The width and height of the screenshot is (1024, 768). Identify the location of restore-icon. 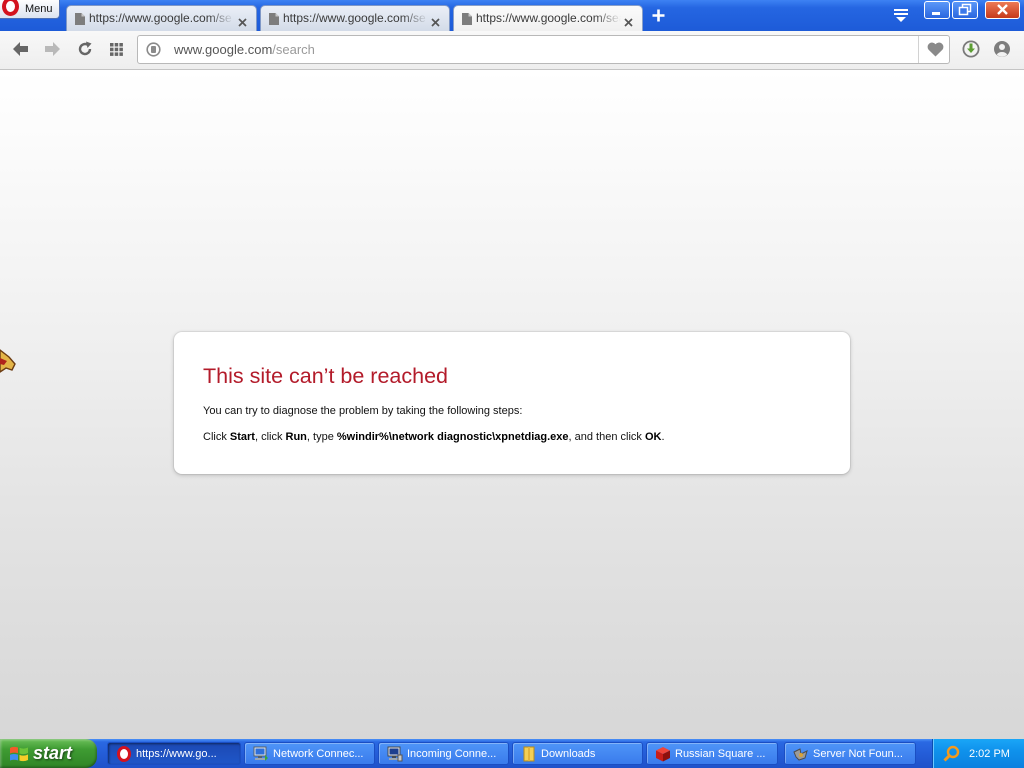
(965, 9).